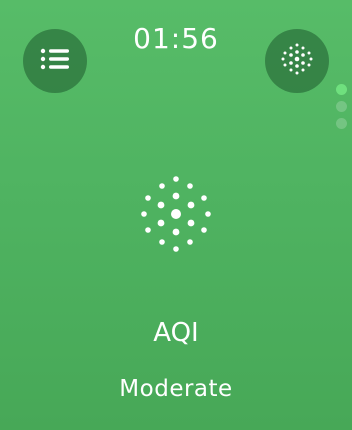 This screenshot has height=430, width=352. I want to click on list-button, so click(55, 61).